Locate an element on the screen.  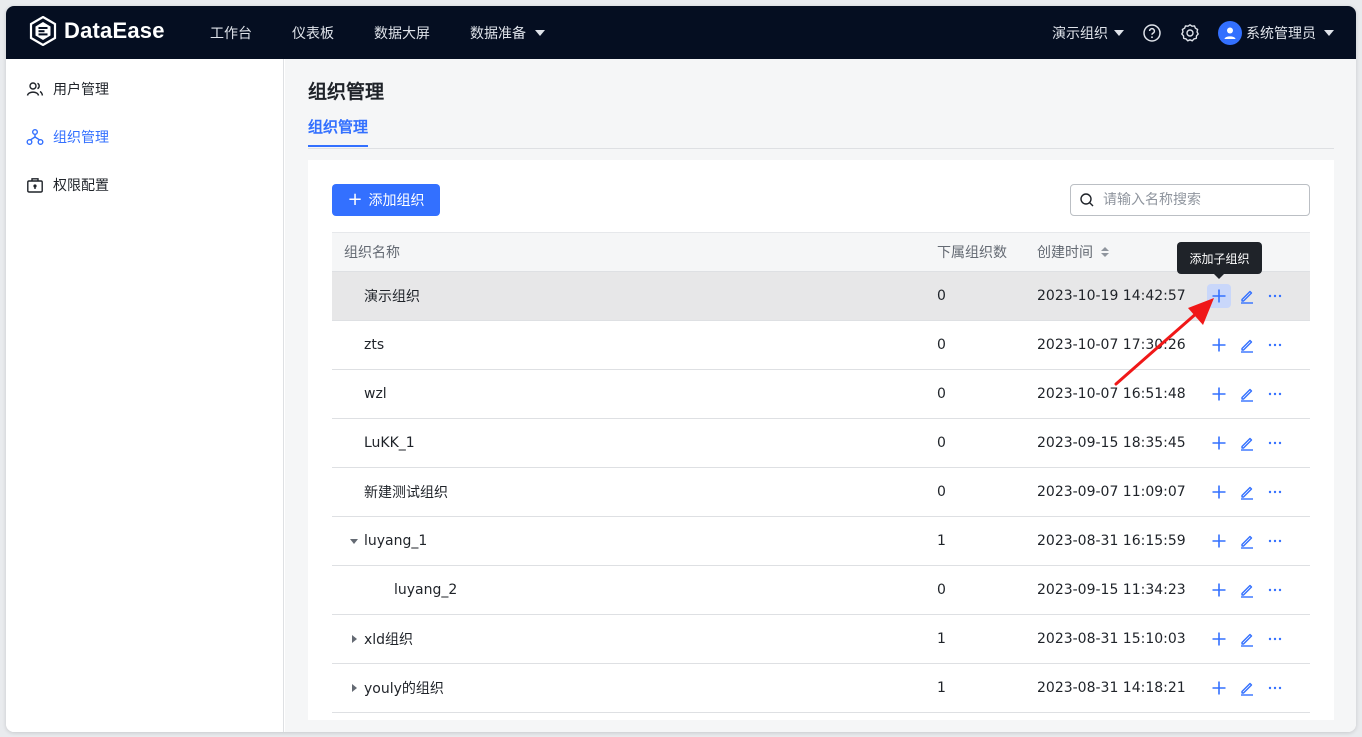
table-row: 新建测试组织 0 2023-09-07 11:09:07 is located at coordinates (821, 492).